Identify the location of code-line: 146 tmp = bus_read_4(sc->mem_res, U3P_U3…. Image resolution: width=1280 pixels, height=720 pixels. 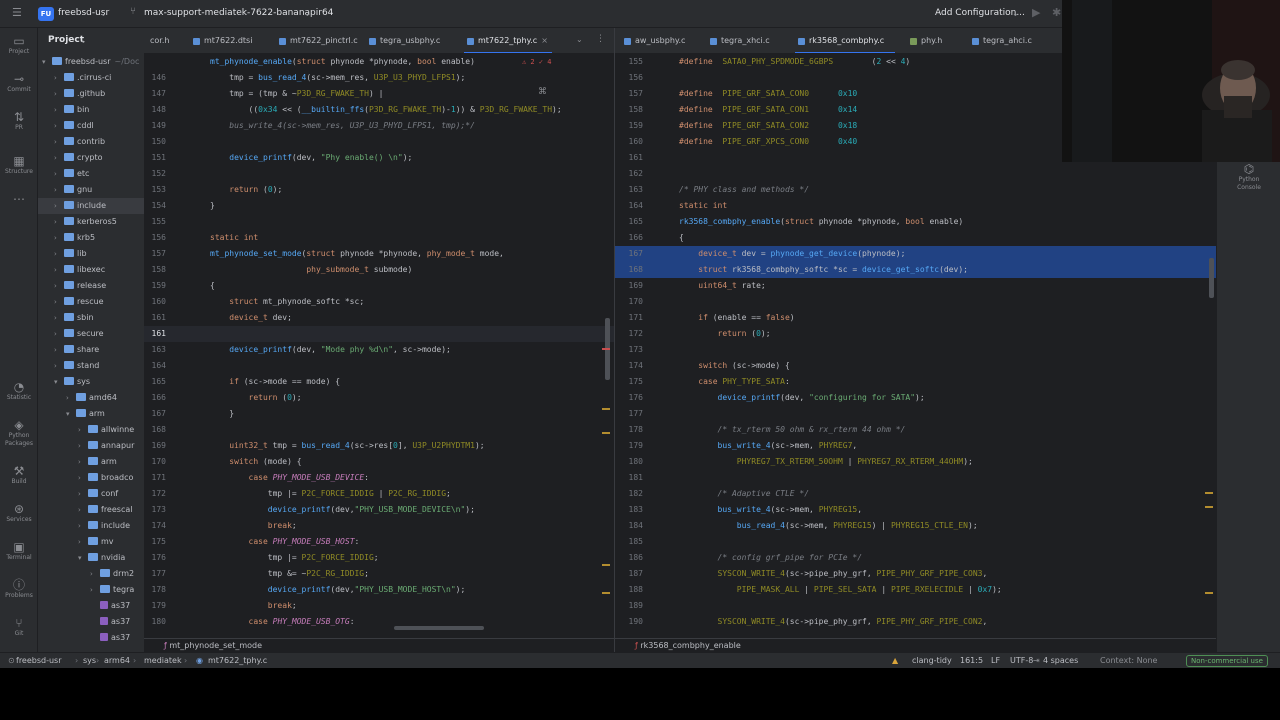
(379, 78).